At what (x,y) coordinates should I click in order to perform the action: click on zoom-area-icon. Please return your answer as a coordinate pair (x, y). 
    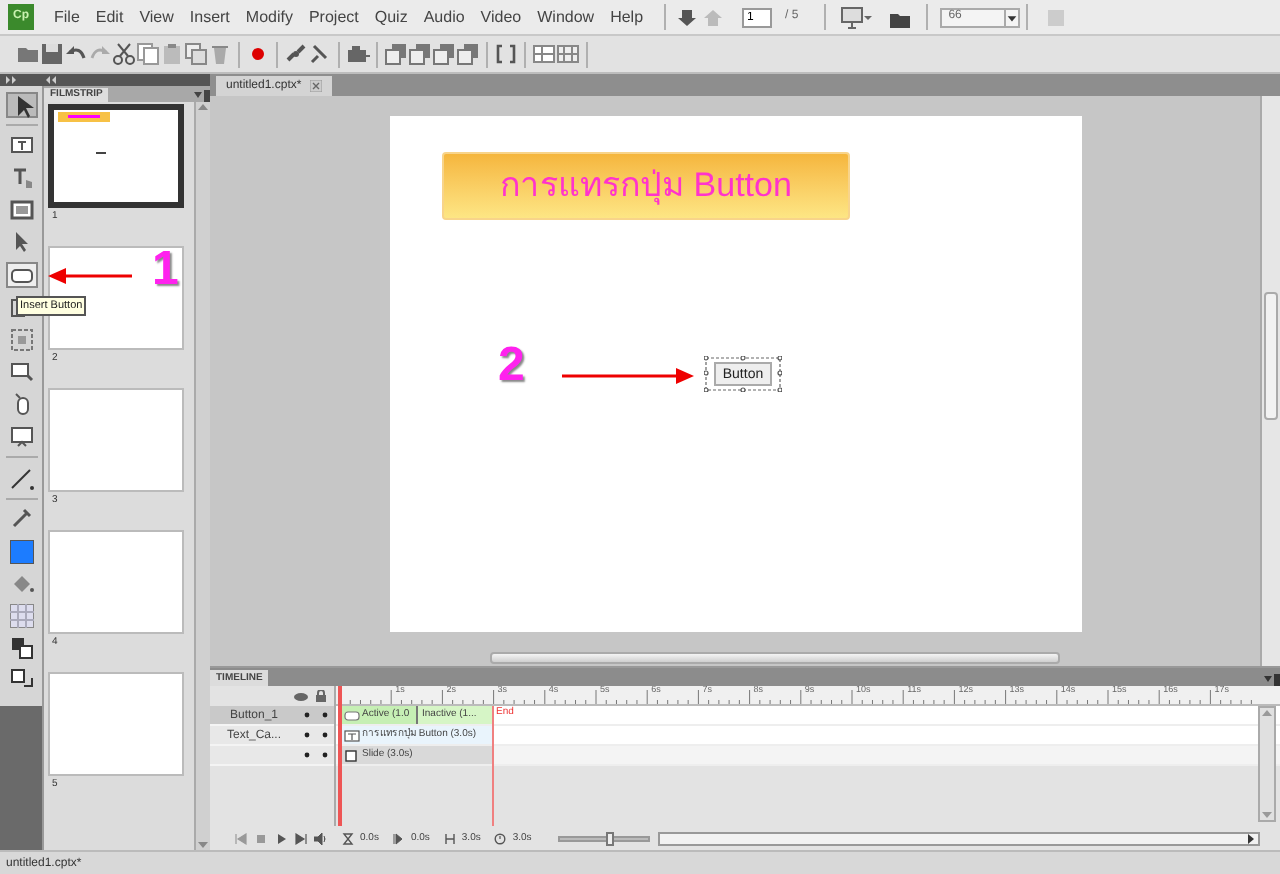
    Looking at the image, I should click on (21, 340).